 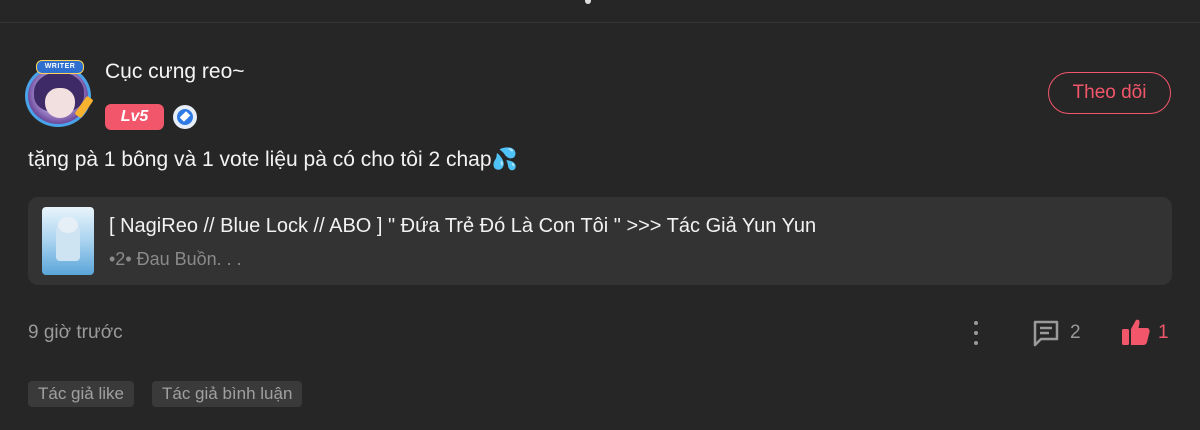 I want to click on tag-author-comment: Tác giả bình luận, so click(x=227, y=394).